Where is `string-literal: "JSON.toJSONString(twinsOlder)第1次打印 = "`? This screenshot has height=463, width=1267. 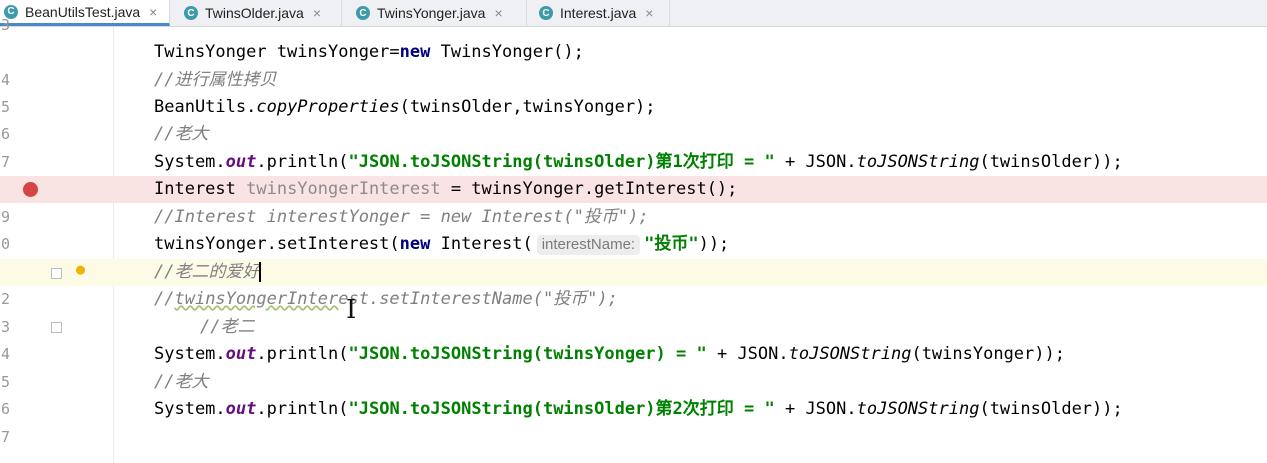 string-literal: "JSON.toJSONString(twinsOlder)第1次打印 = " is located at coordinates (561, 162).